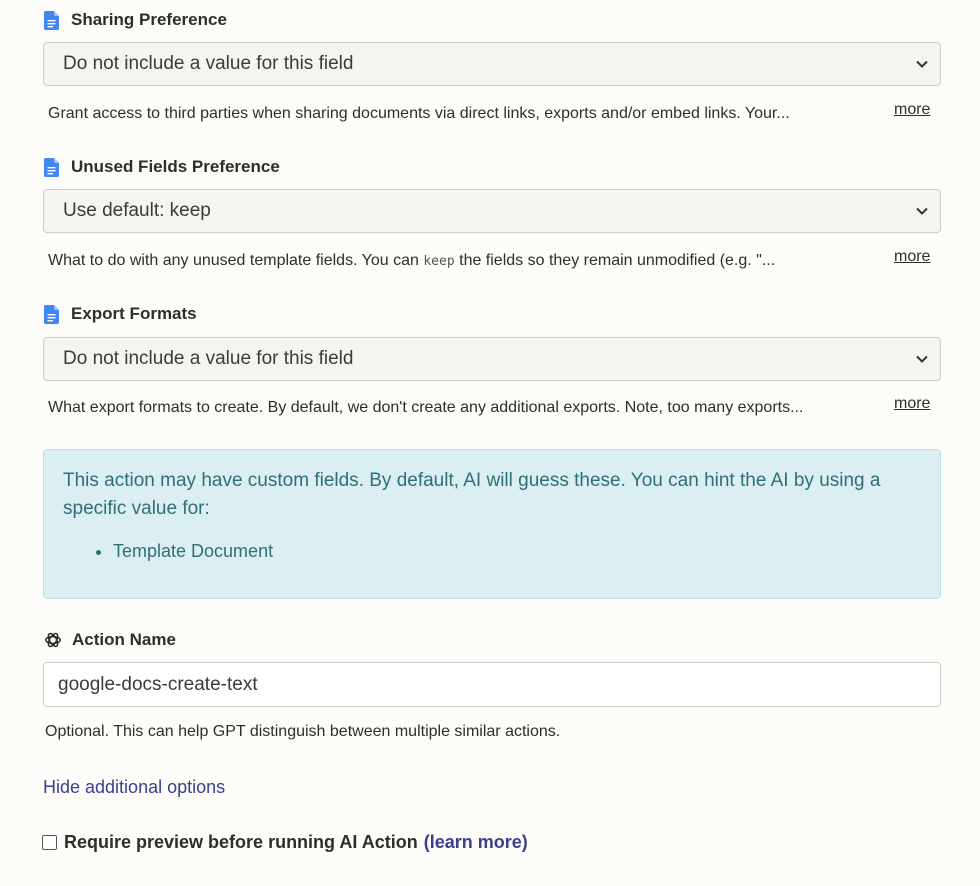 The image size is (980, 886). I want to click on field-label-text: Action Name, so click(124, 639).